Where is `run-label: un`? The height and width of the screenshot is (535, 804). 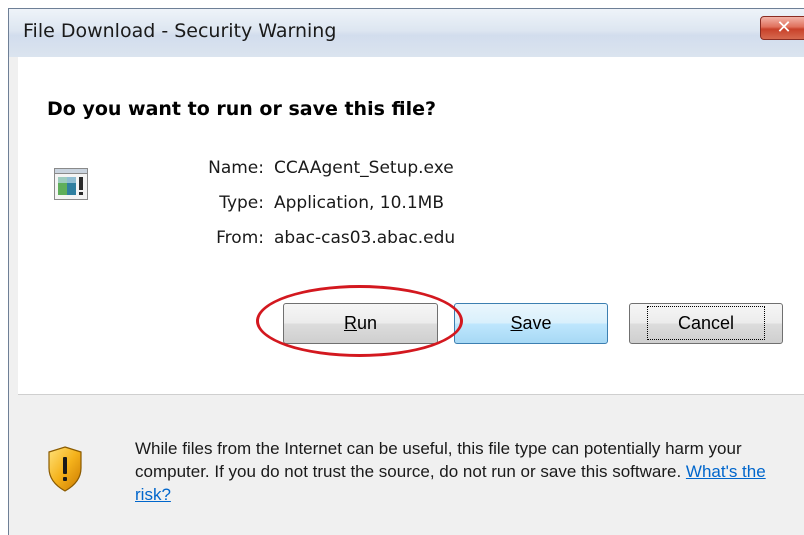
run-label: un is located at coordinates (367, 323).